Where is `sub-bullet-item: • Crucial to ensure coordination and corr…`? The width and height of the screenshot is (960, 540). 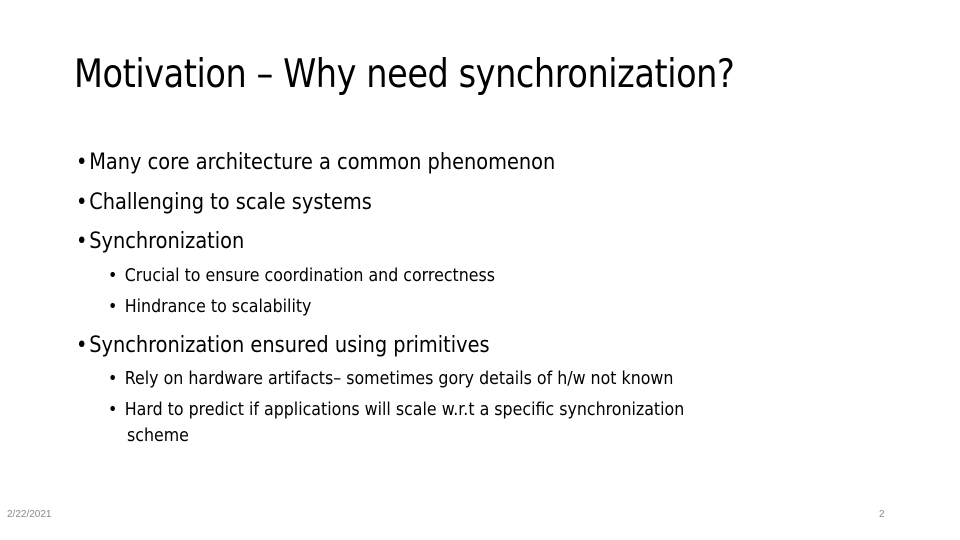 sub-bullet-item: • Crucial to ensure coordination and corr… is located at coordinates (301, 275).